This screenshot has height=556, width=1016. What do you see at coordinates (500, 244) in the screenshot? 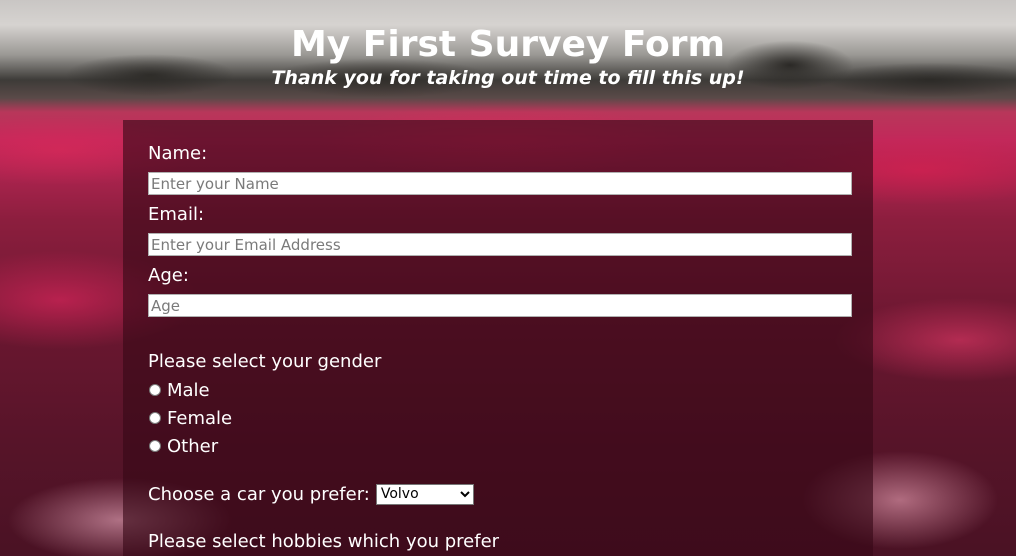
I see `email-input` at bounding box center [500, 244].